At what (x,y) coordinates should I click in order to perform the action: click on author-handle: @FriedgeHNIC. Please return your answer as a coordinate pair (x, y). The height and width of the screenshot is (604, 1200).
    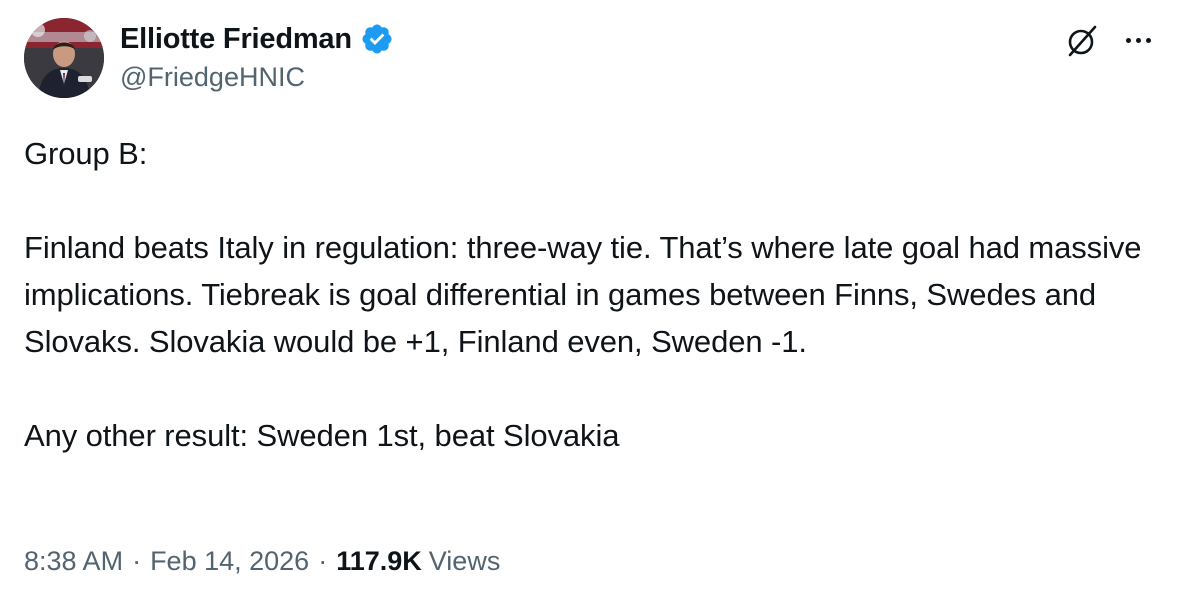
    Looking at the image, I should click on (212, 77).